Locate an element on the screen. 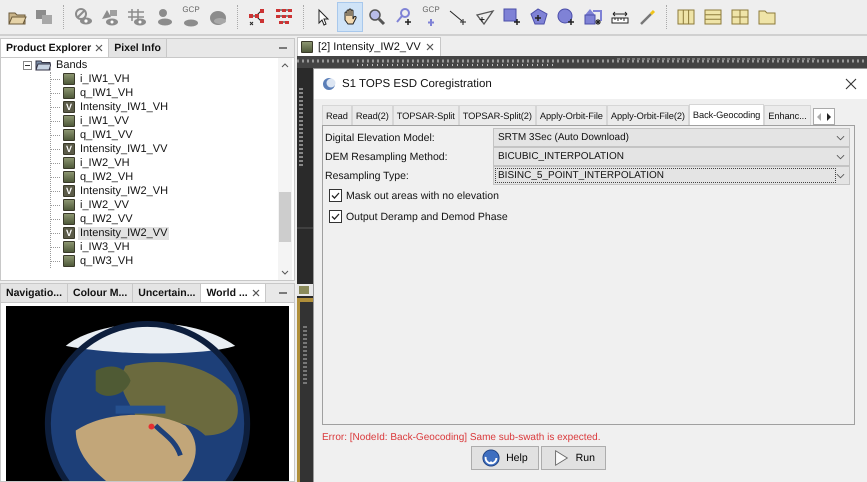 This screenshot has height=482, width=867. tree-item: q_IW2_VH is located at coordinates (107, 177).